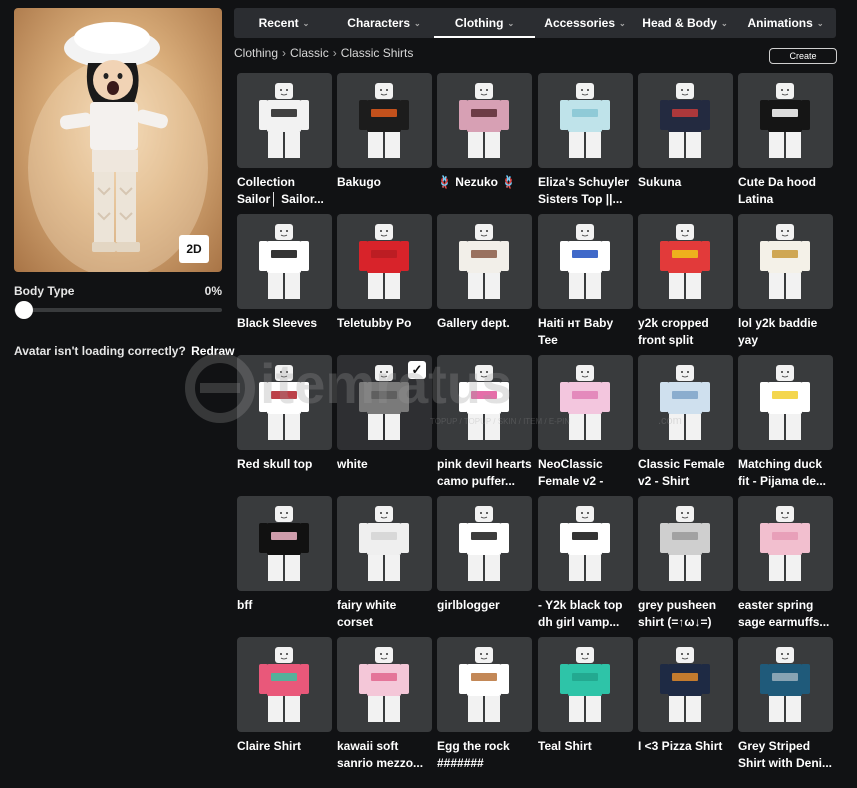 The image size is (857, 788). Describe the element at coordinates (673, 331) in the screenshot. I see `item-name: y2k cropped front split` at that location.